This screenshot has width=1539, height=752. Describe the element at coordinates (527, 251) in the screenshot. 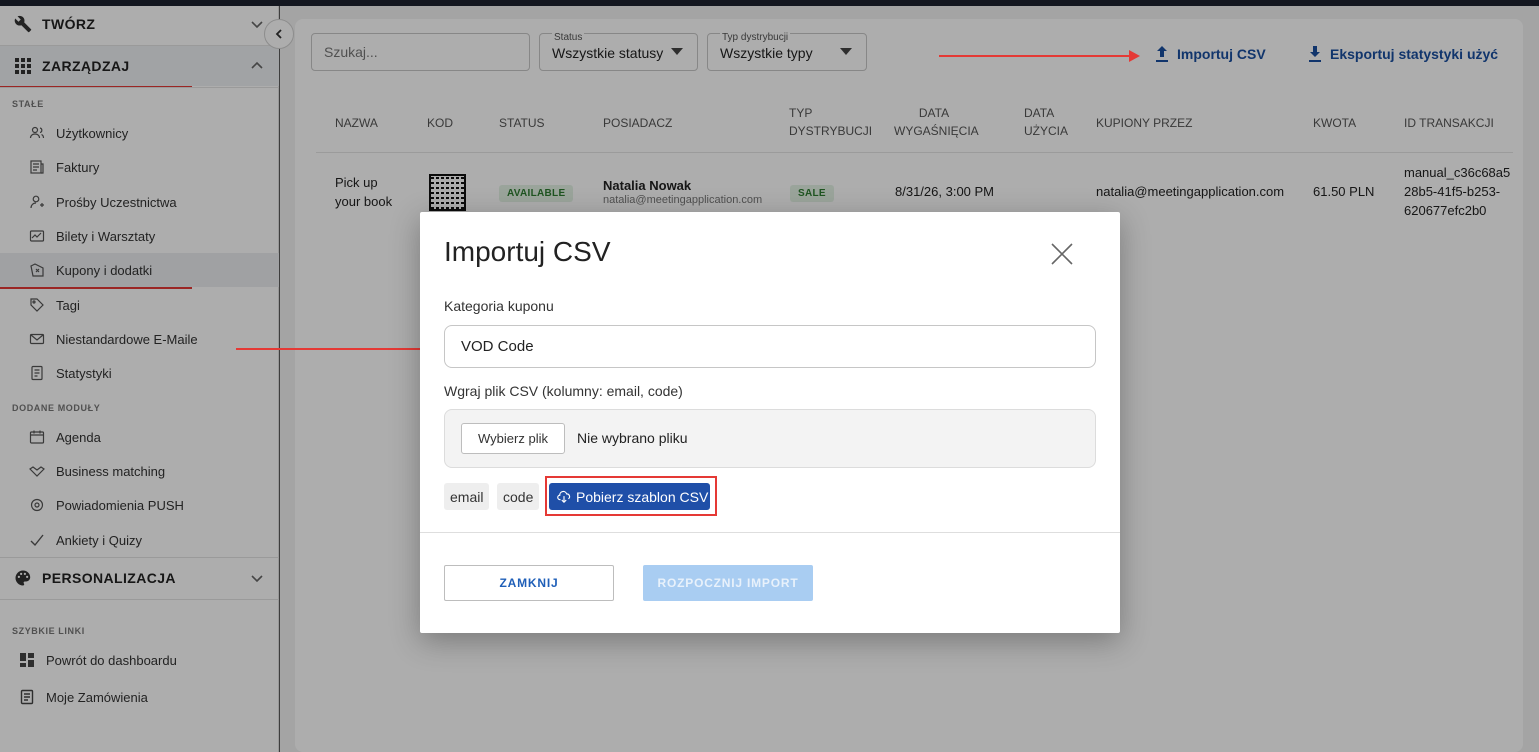

I see `dialog-title: Importuj CSV` at that location.